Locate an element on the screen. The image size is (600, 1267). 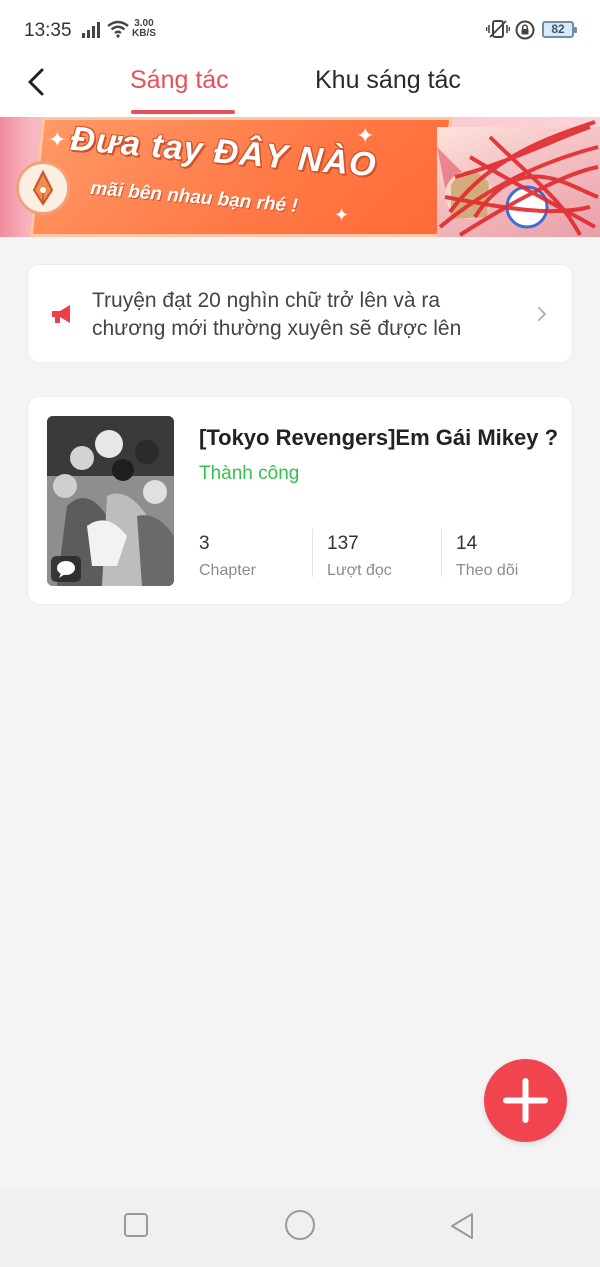
status-bar: 13:35 3.00 KB/S 82 is located at coordinates (300, 30).